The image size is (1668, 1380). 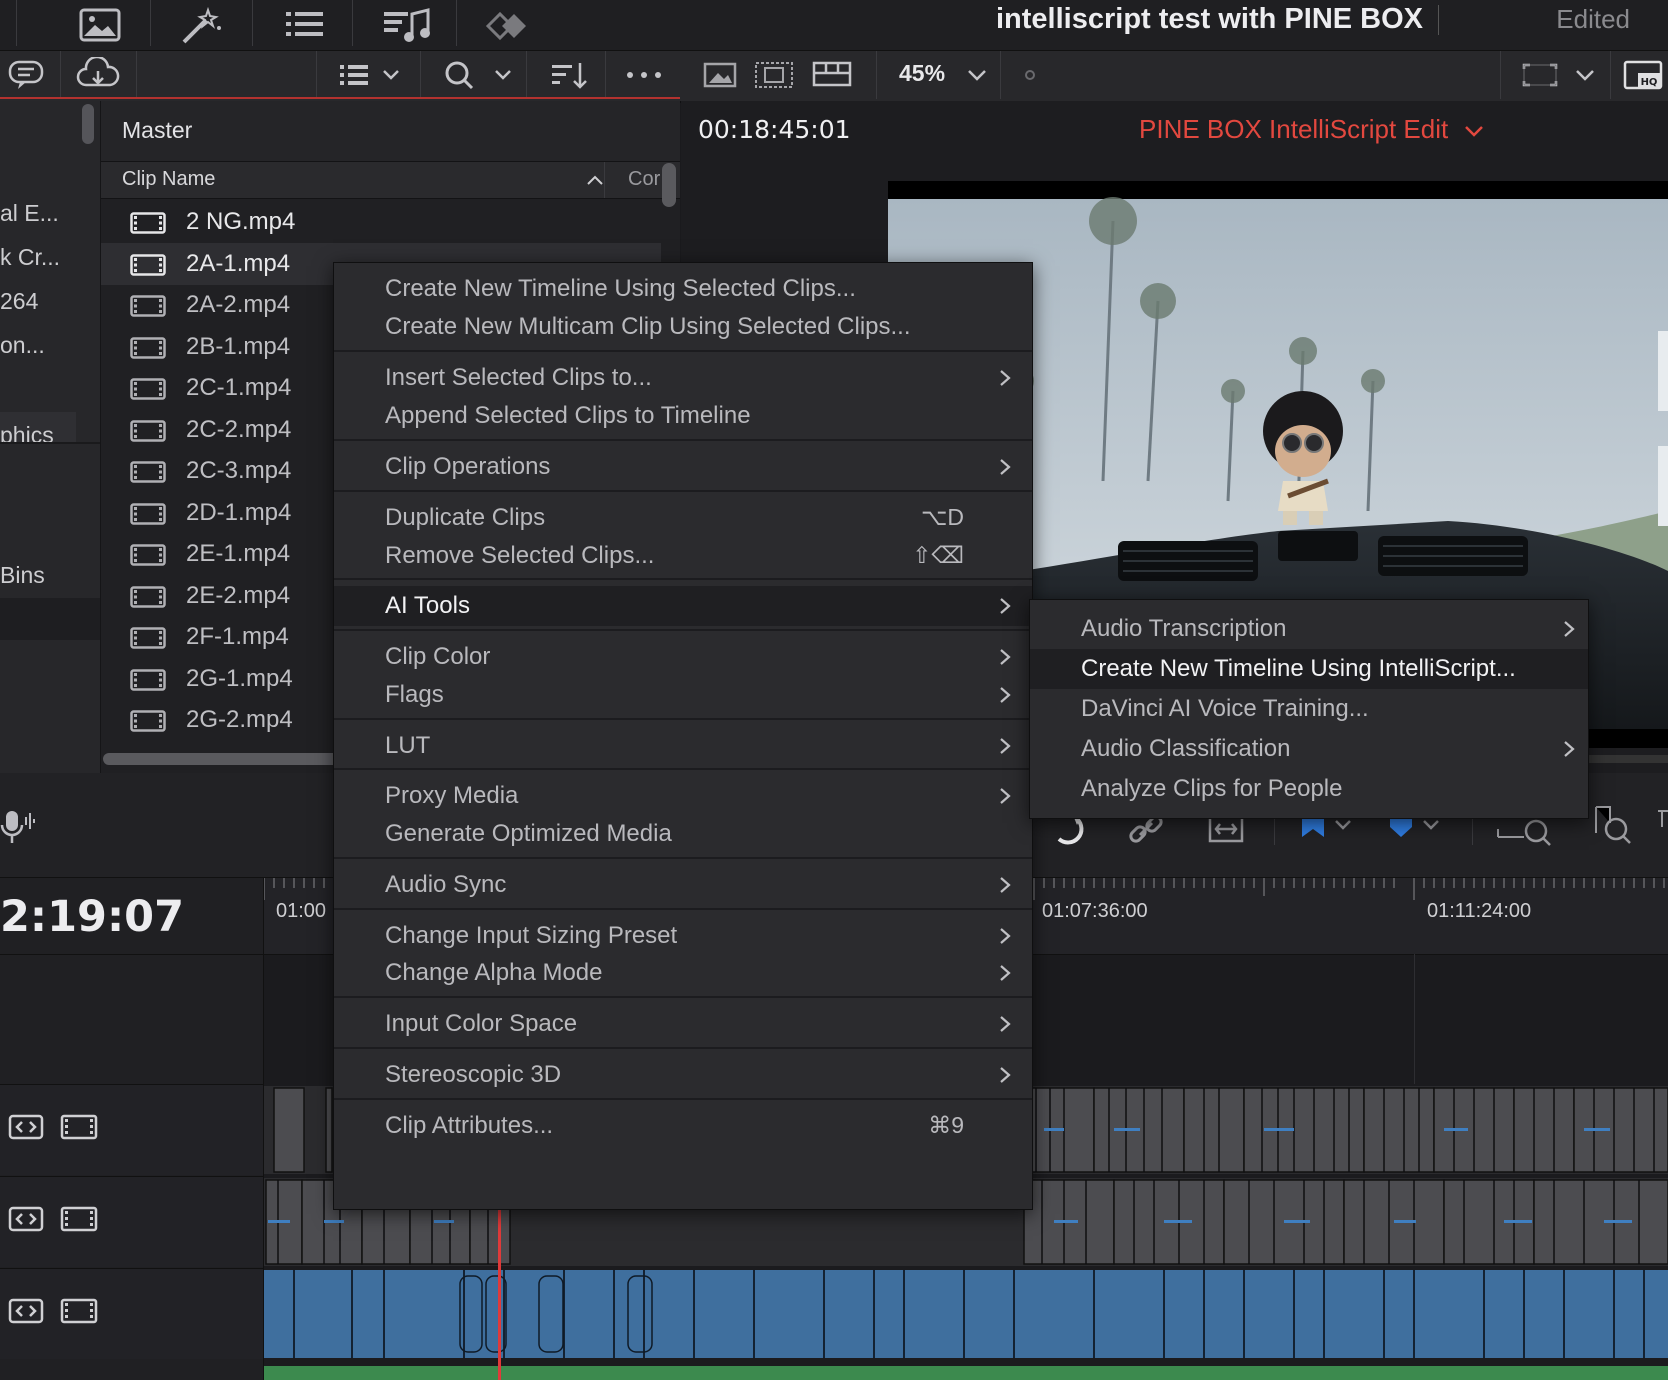 What do you see at coordinates (1643, 75) in the screenshot?
I see `hq-playback-icon: HQ` at bounding box center [1643, 75].